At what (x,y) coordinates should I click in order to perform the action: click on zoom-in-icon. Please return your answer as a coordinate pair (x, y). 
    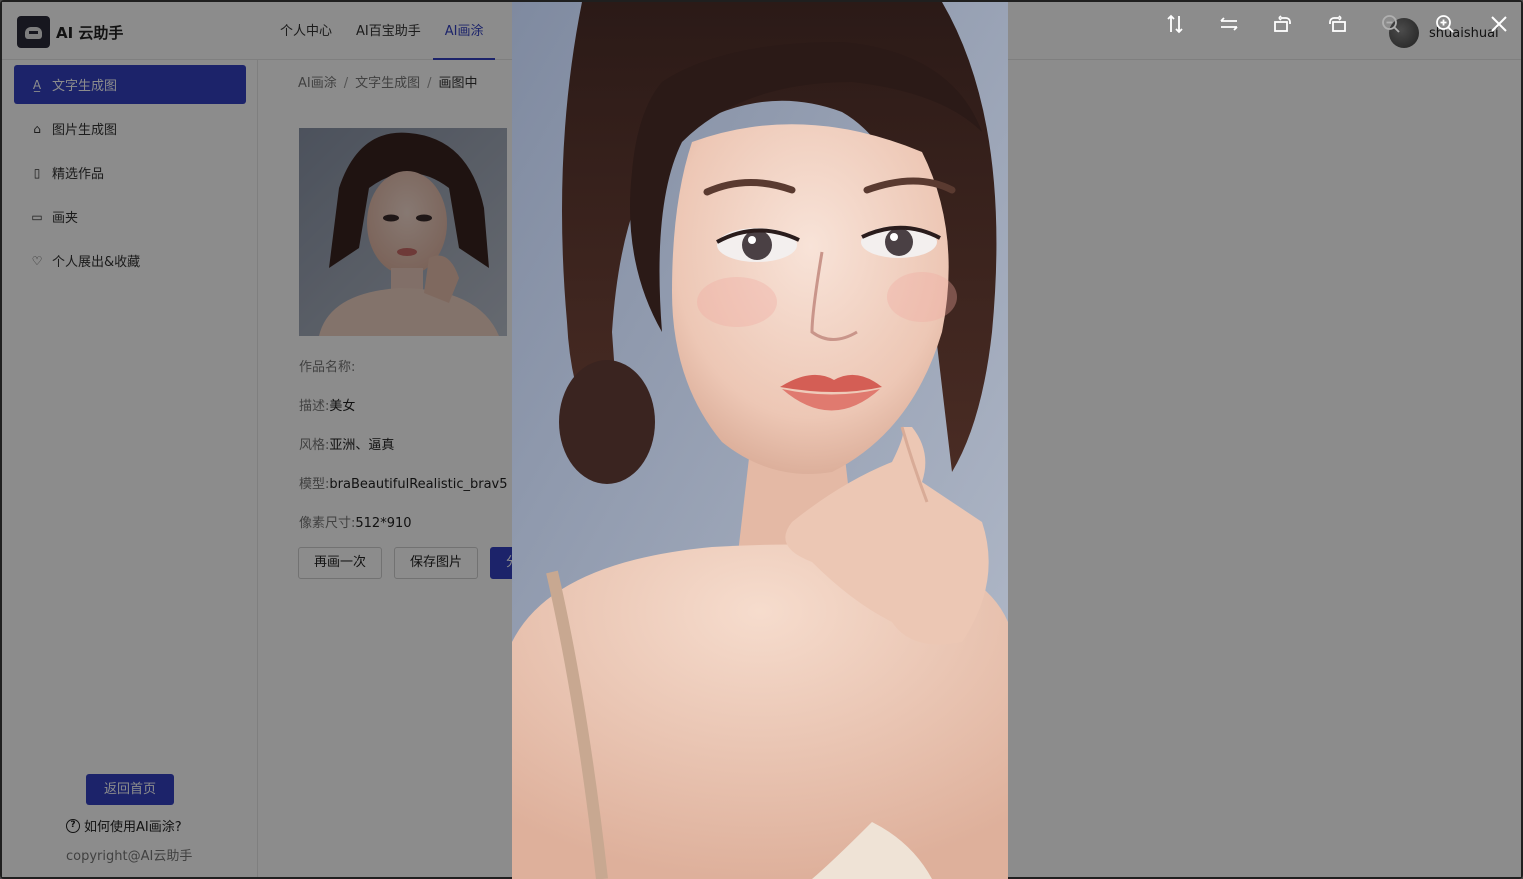
    Looking at the image, I should click on (1445, 24).